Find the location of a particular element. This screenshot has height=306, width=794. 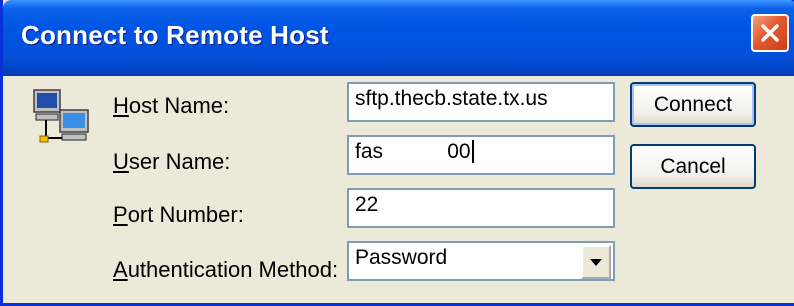

cancel-button: Cancel is located at coordinates (693, 166).